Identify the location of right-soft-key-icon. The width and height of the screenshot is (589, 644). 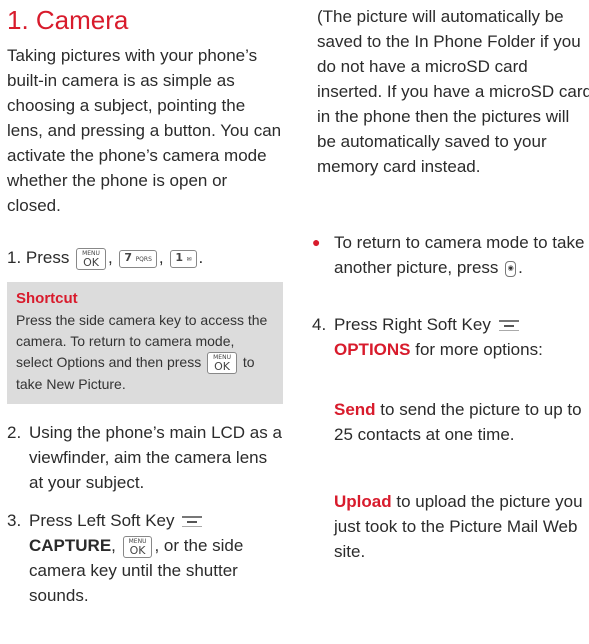
(508, 326).